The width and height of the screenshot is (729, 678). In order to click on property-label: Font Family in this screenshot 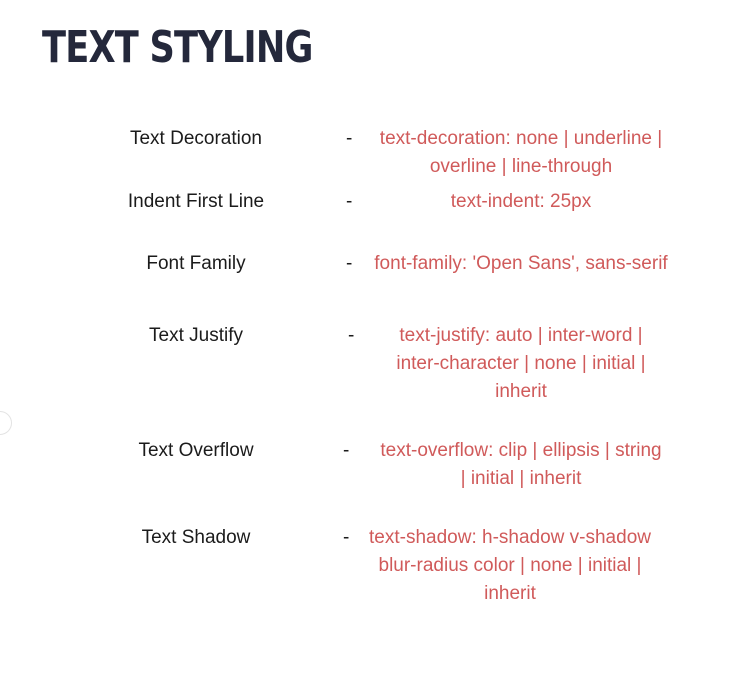, I will do `click(196, 263)`.